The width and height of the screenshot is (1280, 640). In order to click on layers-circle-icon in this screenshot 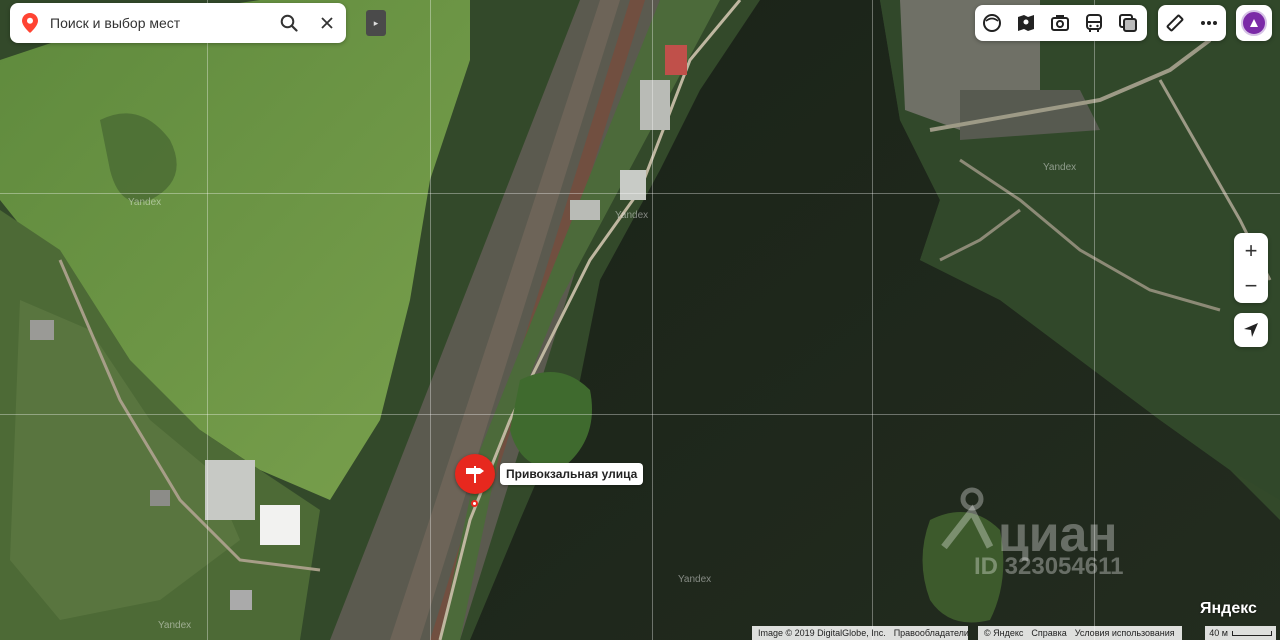, I will do `click(992, 23)`.